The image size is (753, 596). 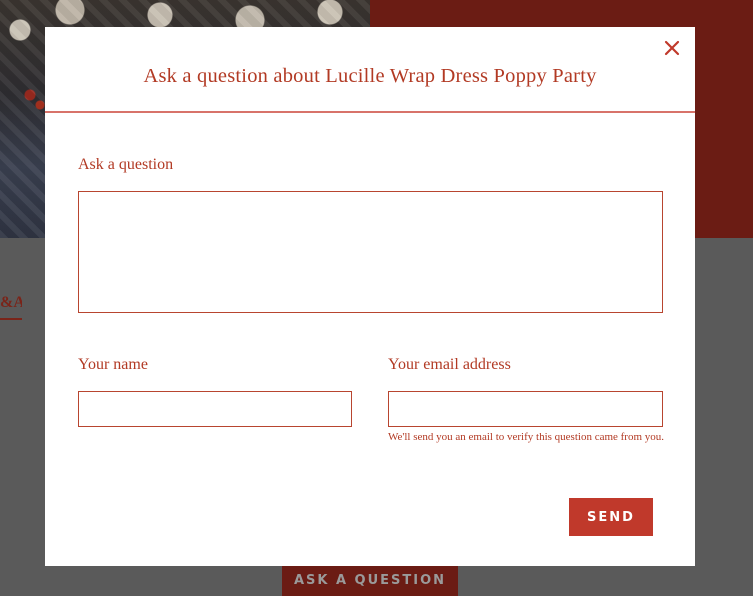 I want to click on ask-a-question-button: ASK A QUESTION, so click(x=370, y=581).